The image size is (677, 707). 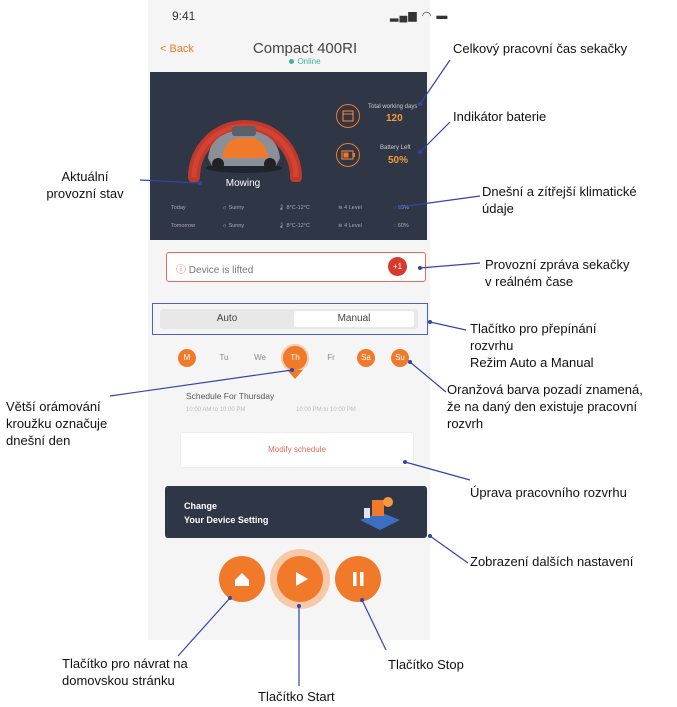 I want to click on callout-home: Tlačítko pro návrat na domovskou stránku, so click(x=125, y=672).